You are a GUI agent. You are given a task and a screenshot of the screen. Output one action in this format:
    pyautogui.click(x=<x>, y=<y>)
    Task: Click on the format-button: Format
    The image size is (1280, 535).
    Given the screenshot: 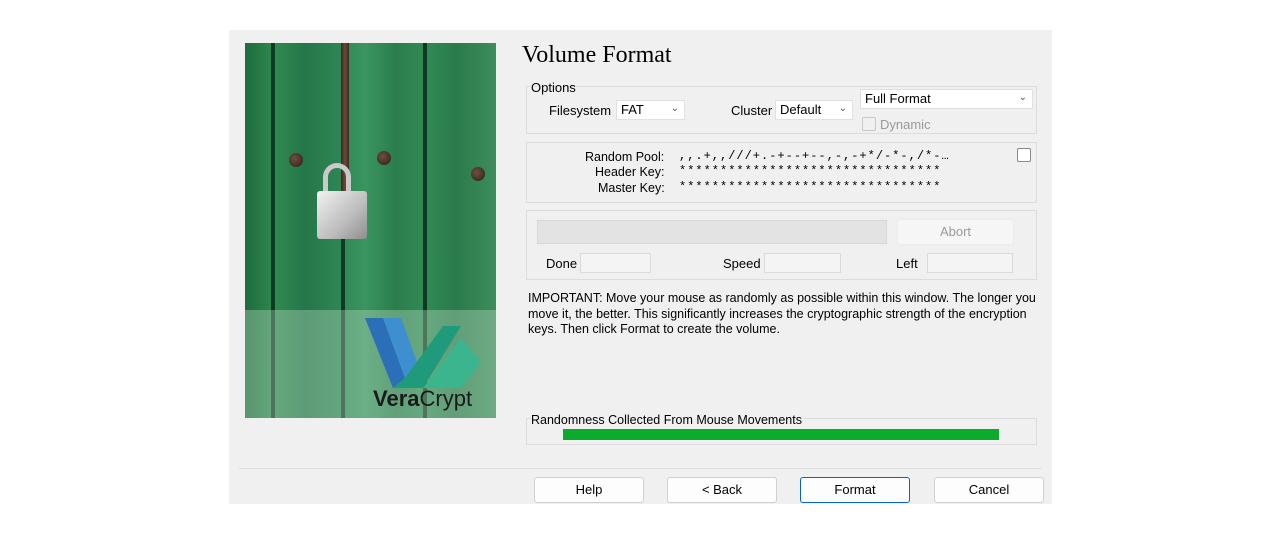 What is the action you would take?
    pyautogui.click(x=855, y=490)
    